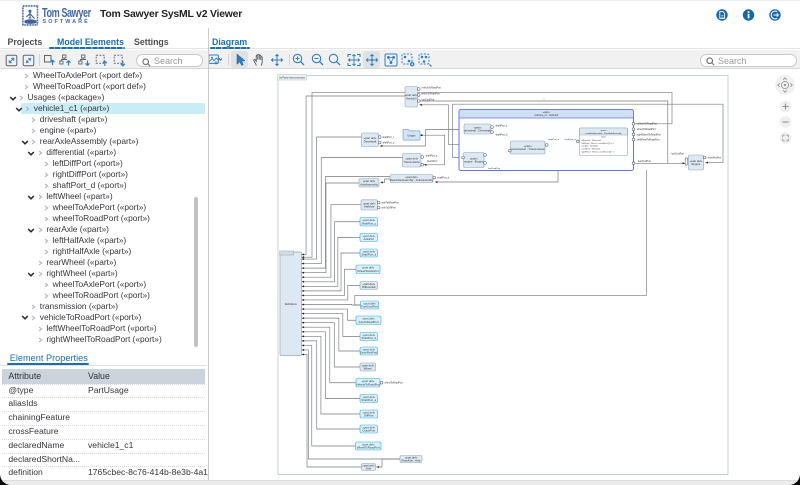 Image resolution: width=800 pixels, height=485 pixels. Describe the element at coordinates (368, 353) in the screenshot. I see `svg-text: DriveRedPort` at that location.